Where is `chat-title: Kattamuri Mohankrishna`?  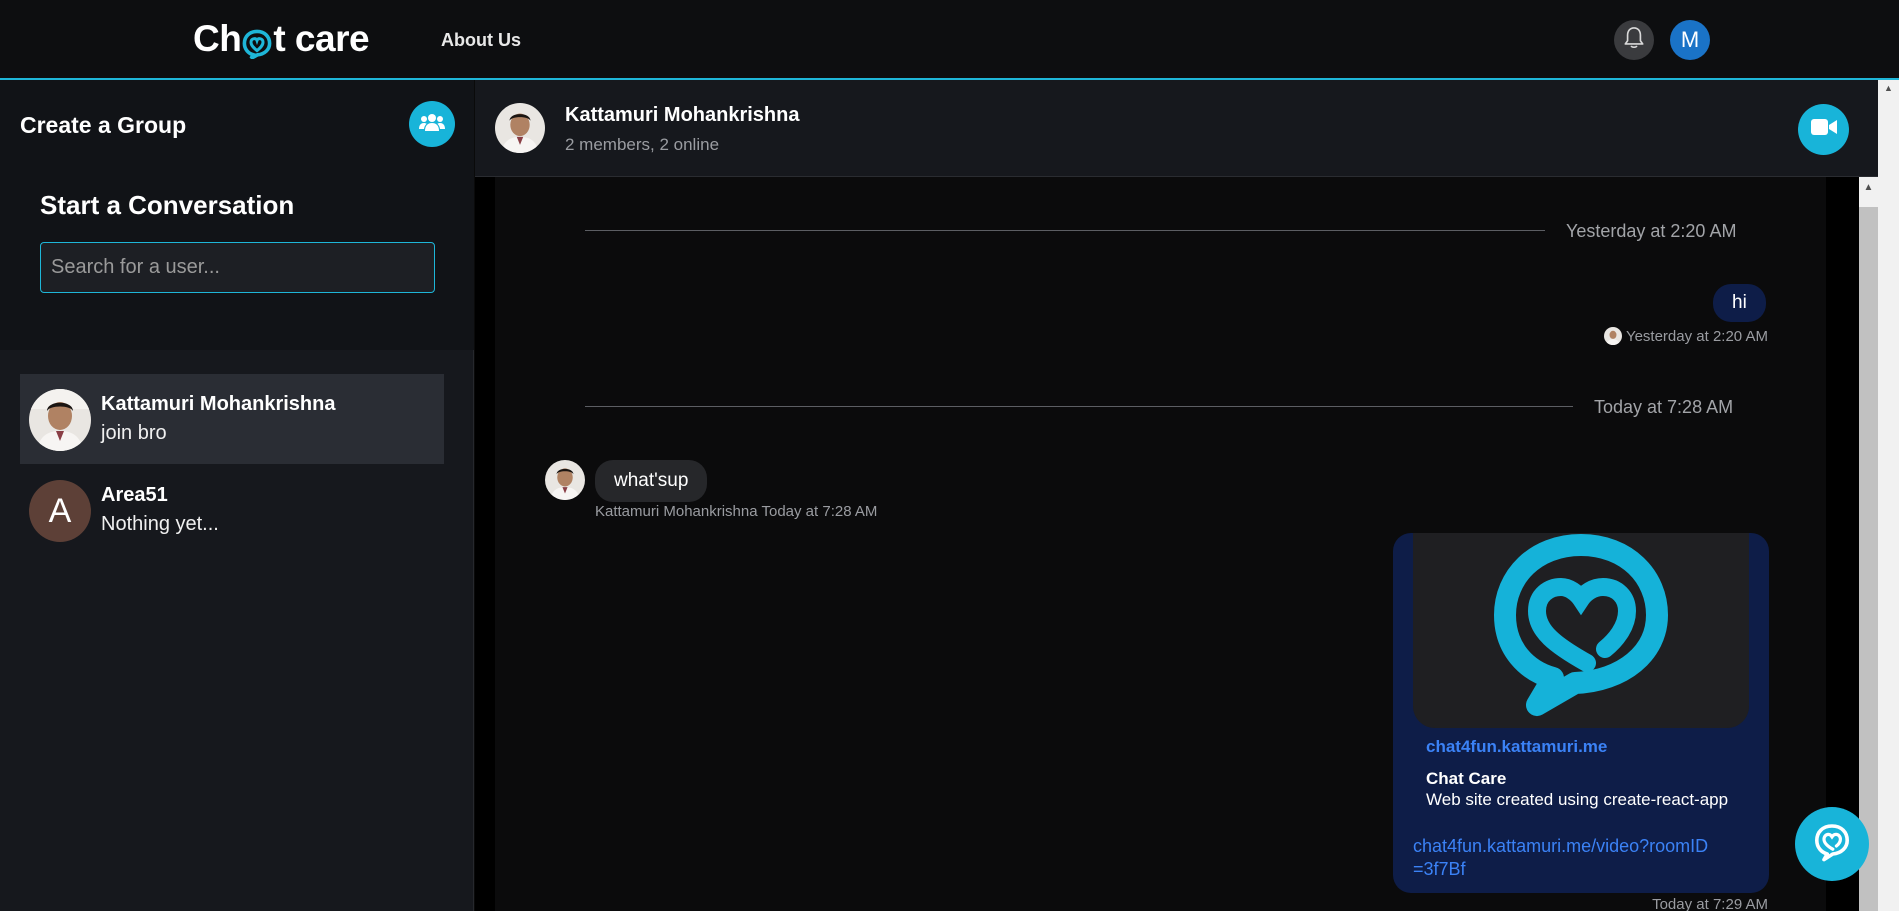
chat-title: Kattamuri Mohankrishna is located at coordinates (682, 115).